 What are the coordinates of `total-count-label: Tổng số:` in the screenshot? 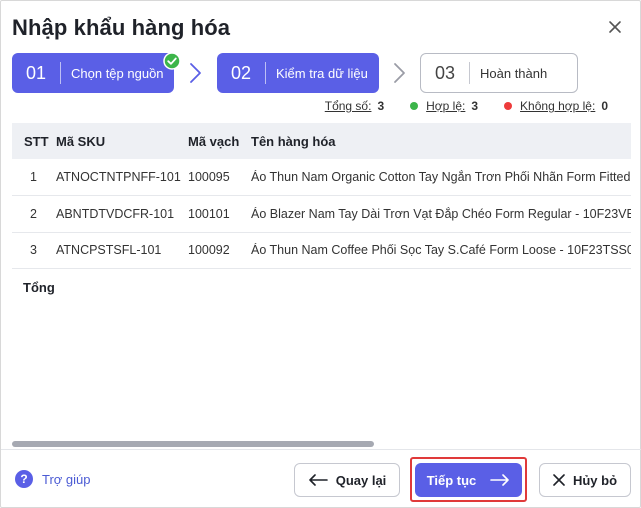 It's located at (348, 106).